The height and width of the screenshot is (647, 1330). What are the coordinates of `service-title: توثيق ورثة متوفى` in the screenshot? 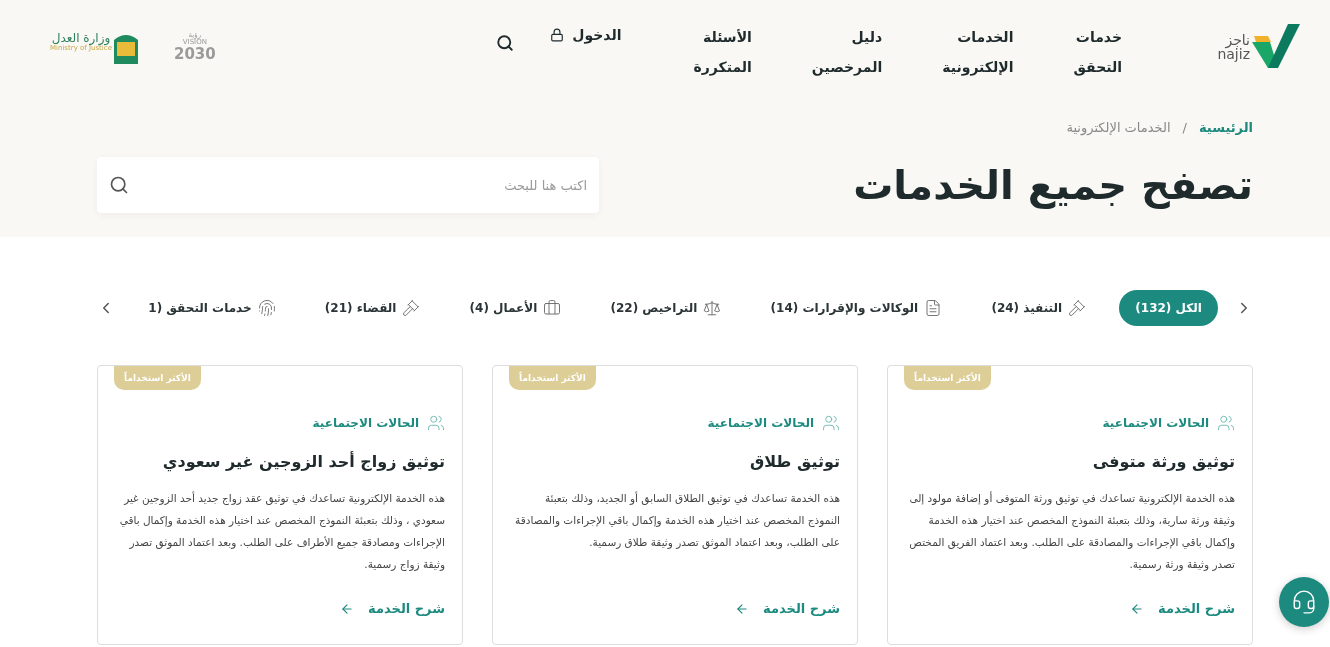 It's located at (1163, 461).